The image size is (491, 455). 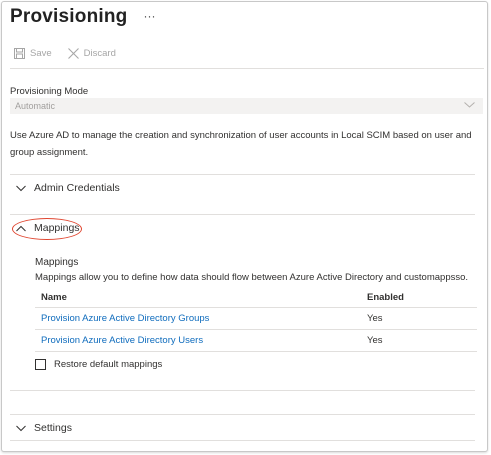 What do you see at coordinates (65, 53) in the screenshot?
I see `command-bar: Save Discard` at bounding box center [65, 53].